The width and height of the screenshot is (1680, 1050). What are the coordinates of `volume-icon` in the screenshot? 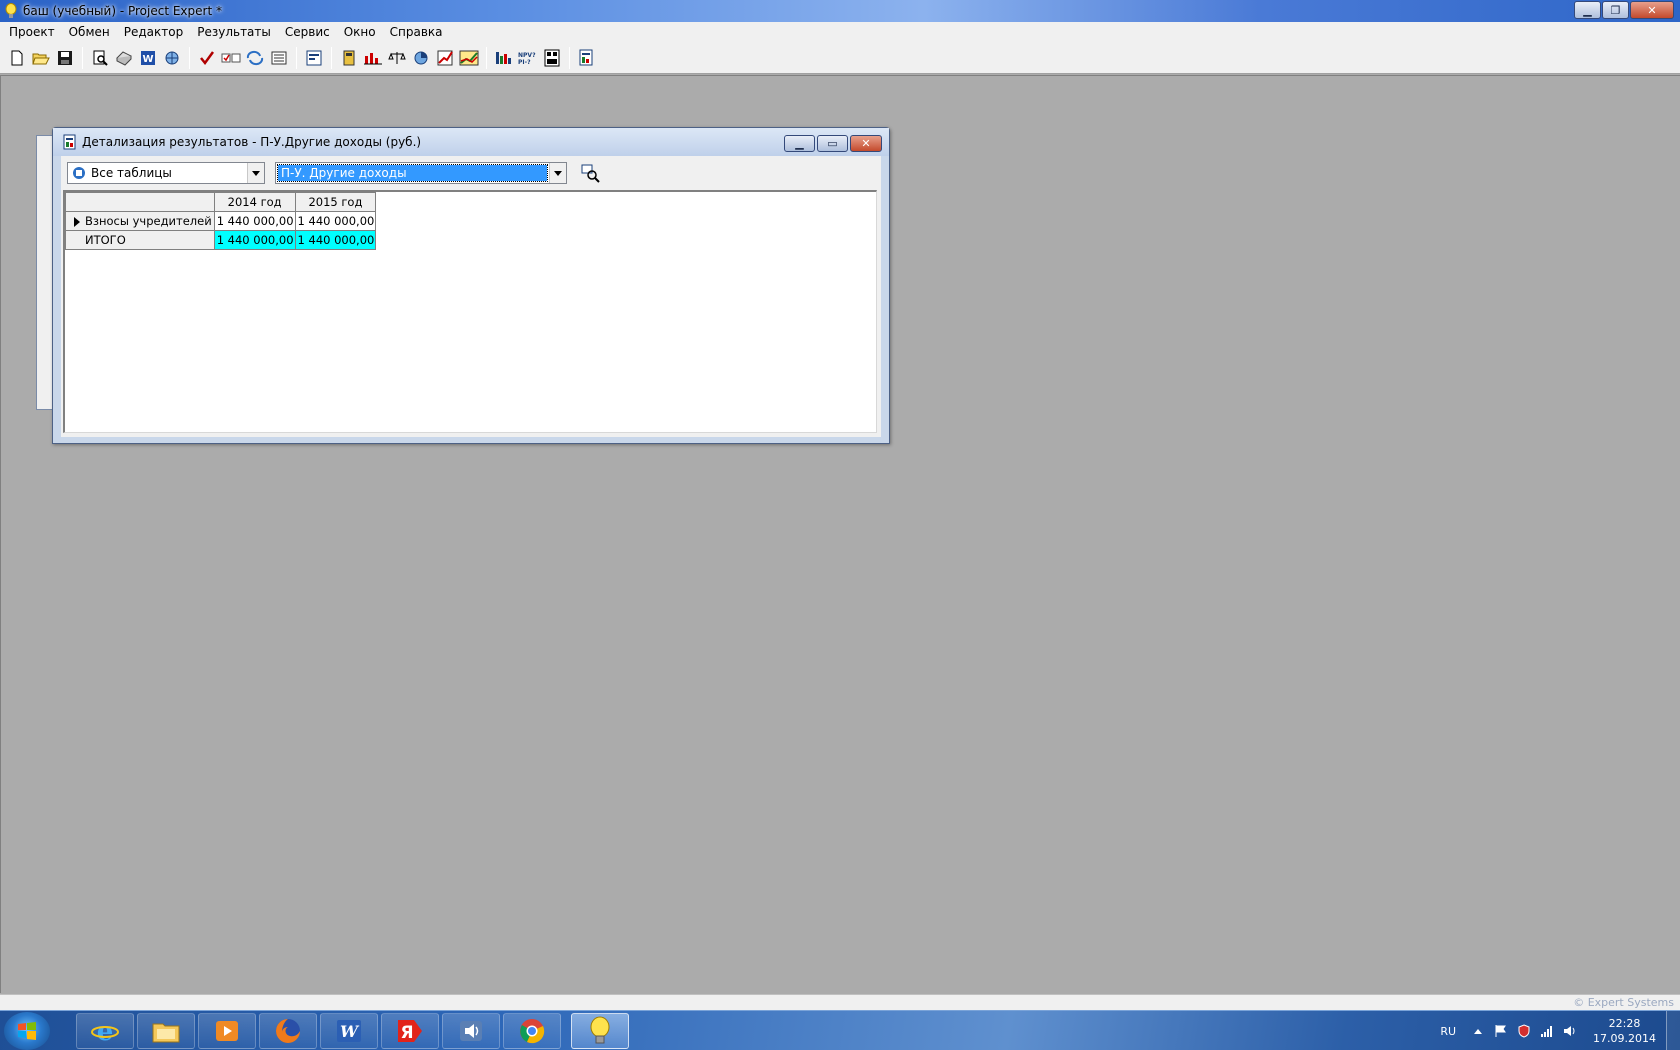 It's located at (1570, 1031).